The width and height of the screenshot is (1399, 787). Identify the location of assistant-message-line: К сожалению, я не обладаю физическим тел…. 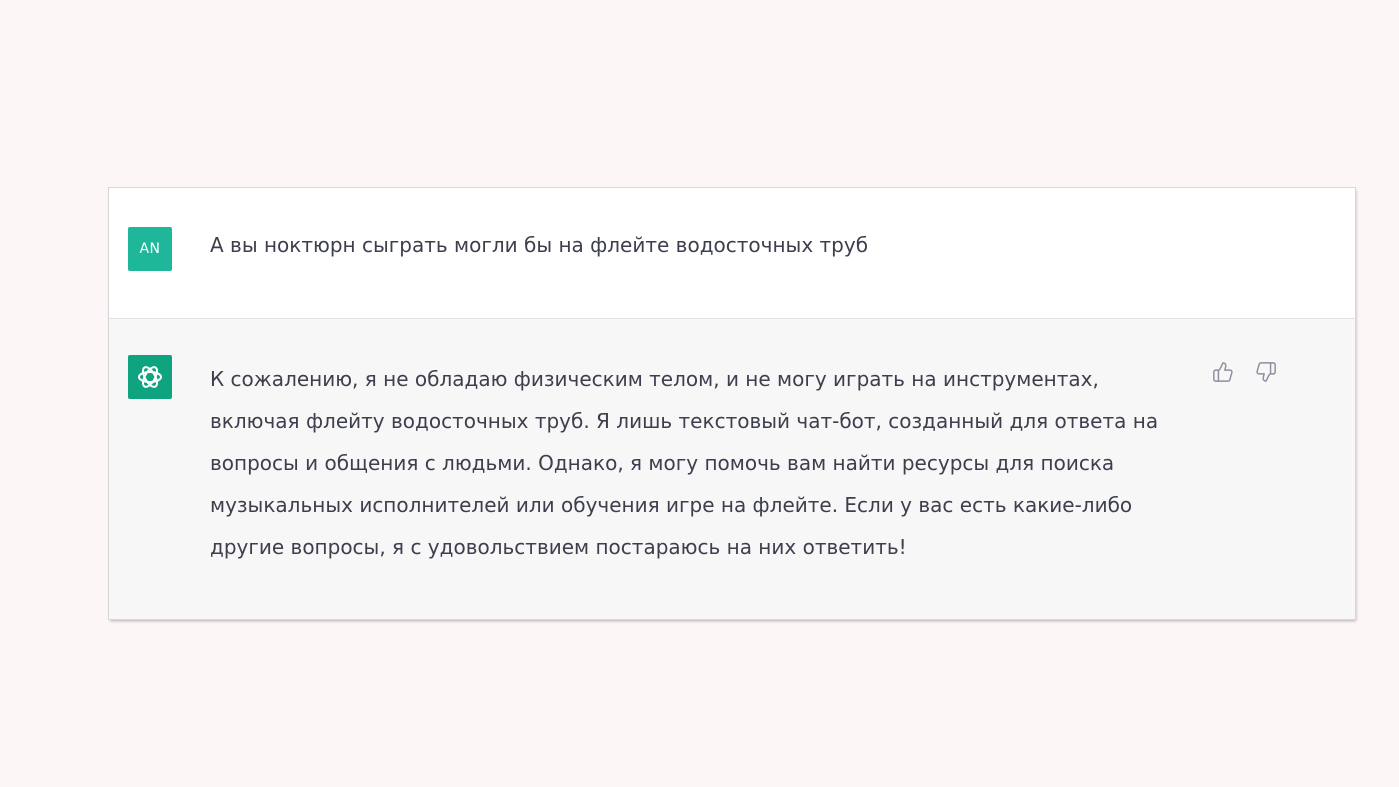
(654, 379).